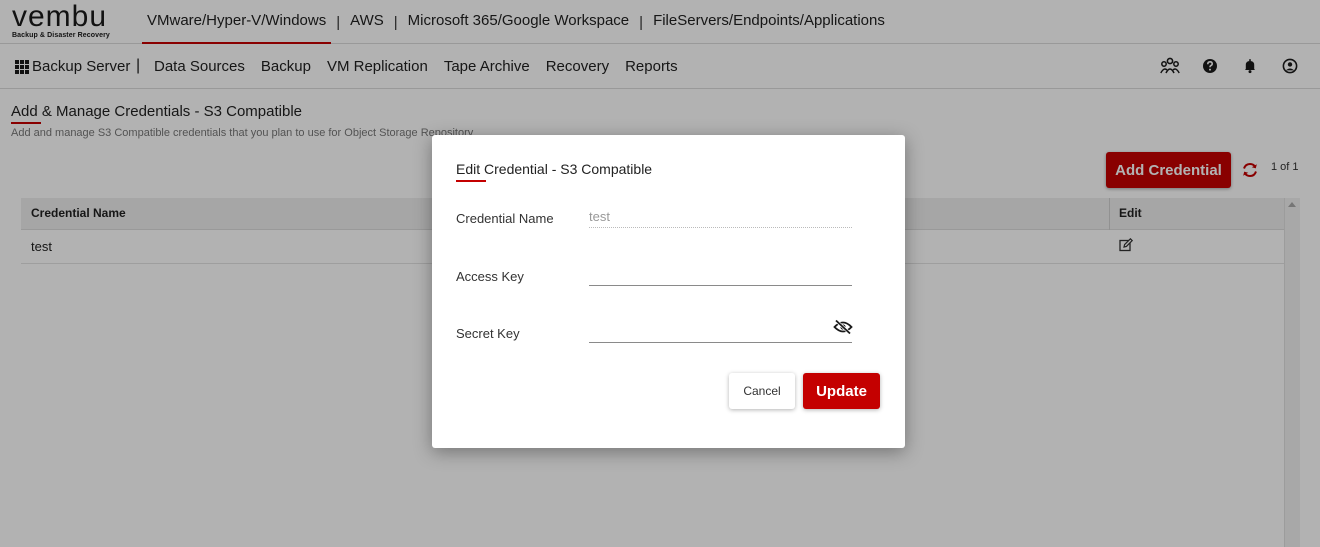  I want to click on secret-key-label: Secret Key, so click(488, 333).